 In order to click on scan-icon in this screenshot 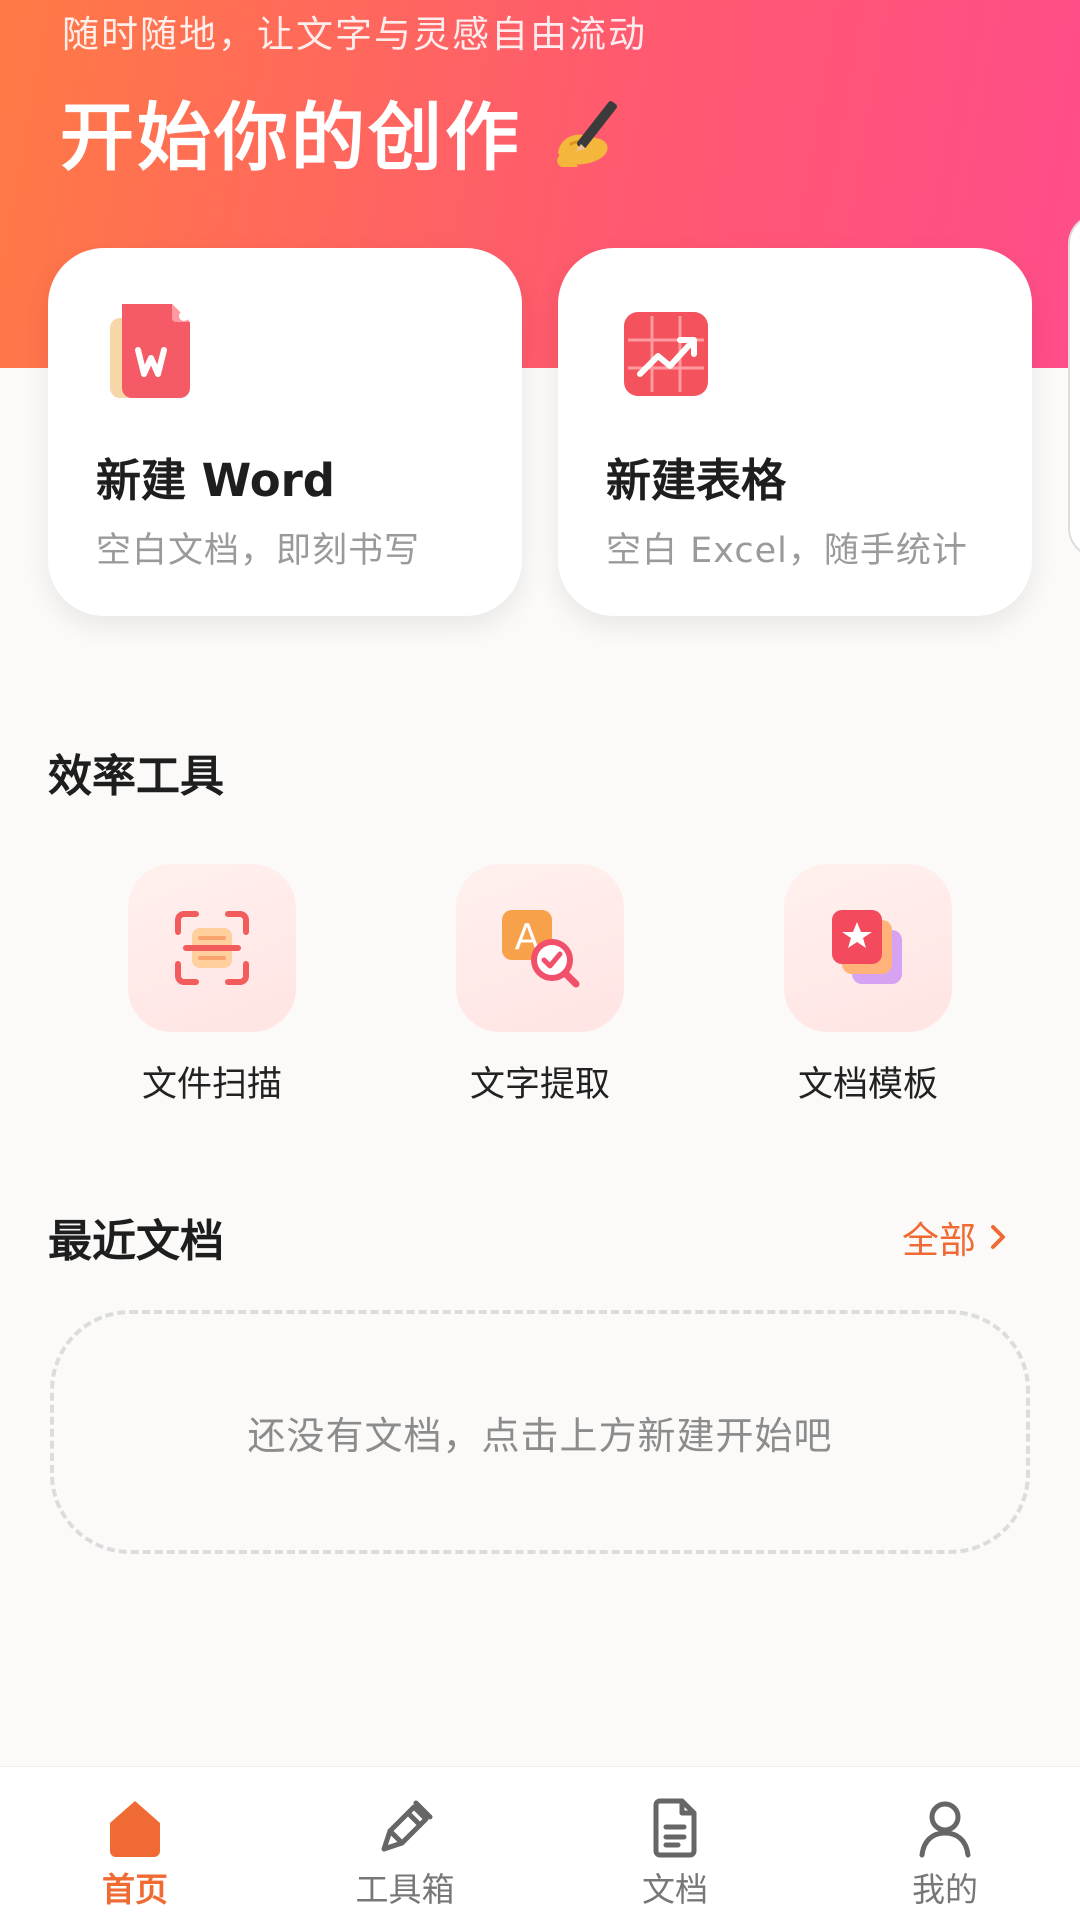, I will do `click(212, 948)`.